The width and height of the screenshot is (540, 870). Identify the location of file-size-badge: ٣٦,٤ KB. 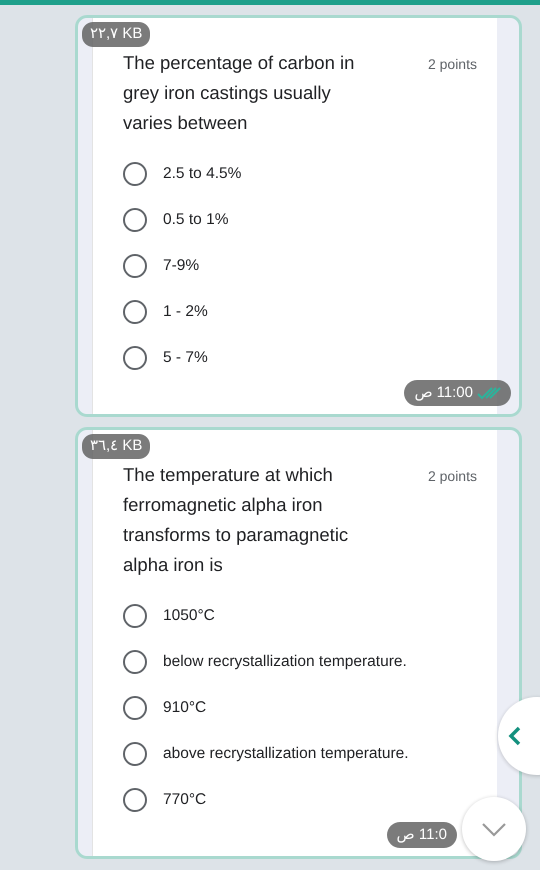
(116, 446).